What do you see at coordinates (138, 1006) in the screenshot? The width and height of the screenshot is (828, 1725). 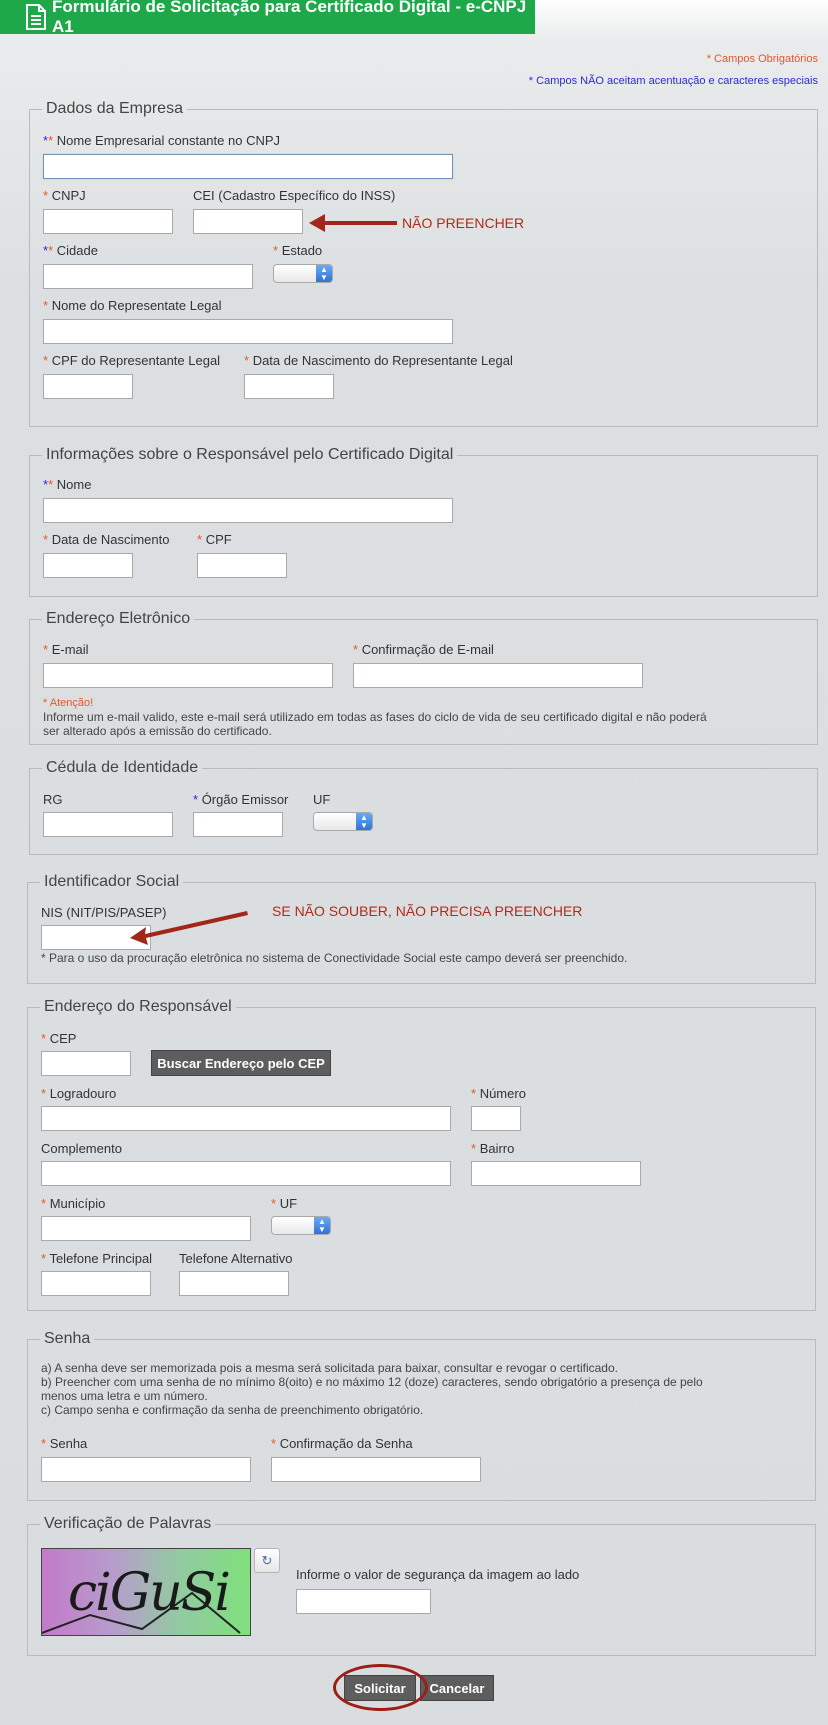 I see `section-title: Endereço do Responsável` at bounding box center [138, 1006].